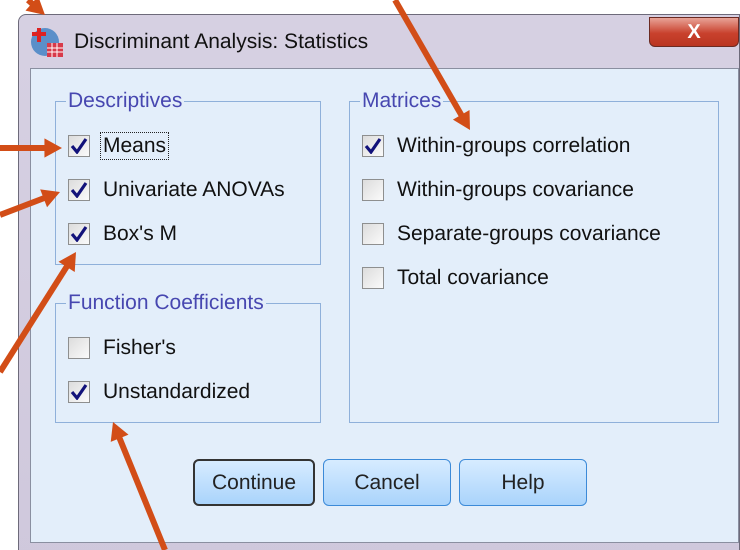 This screenshot has width=740, height=550. I want to click on group-title: Function Coefficients, so click(166, 303).